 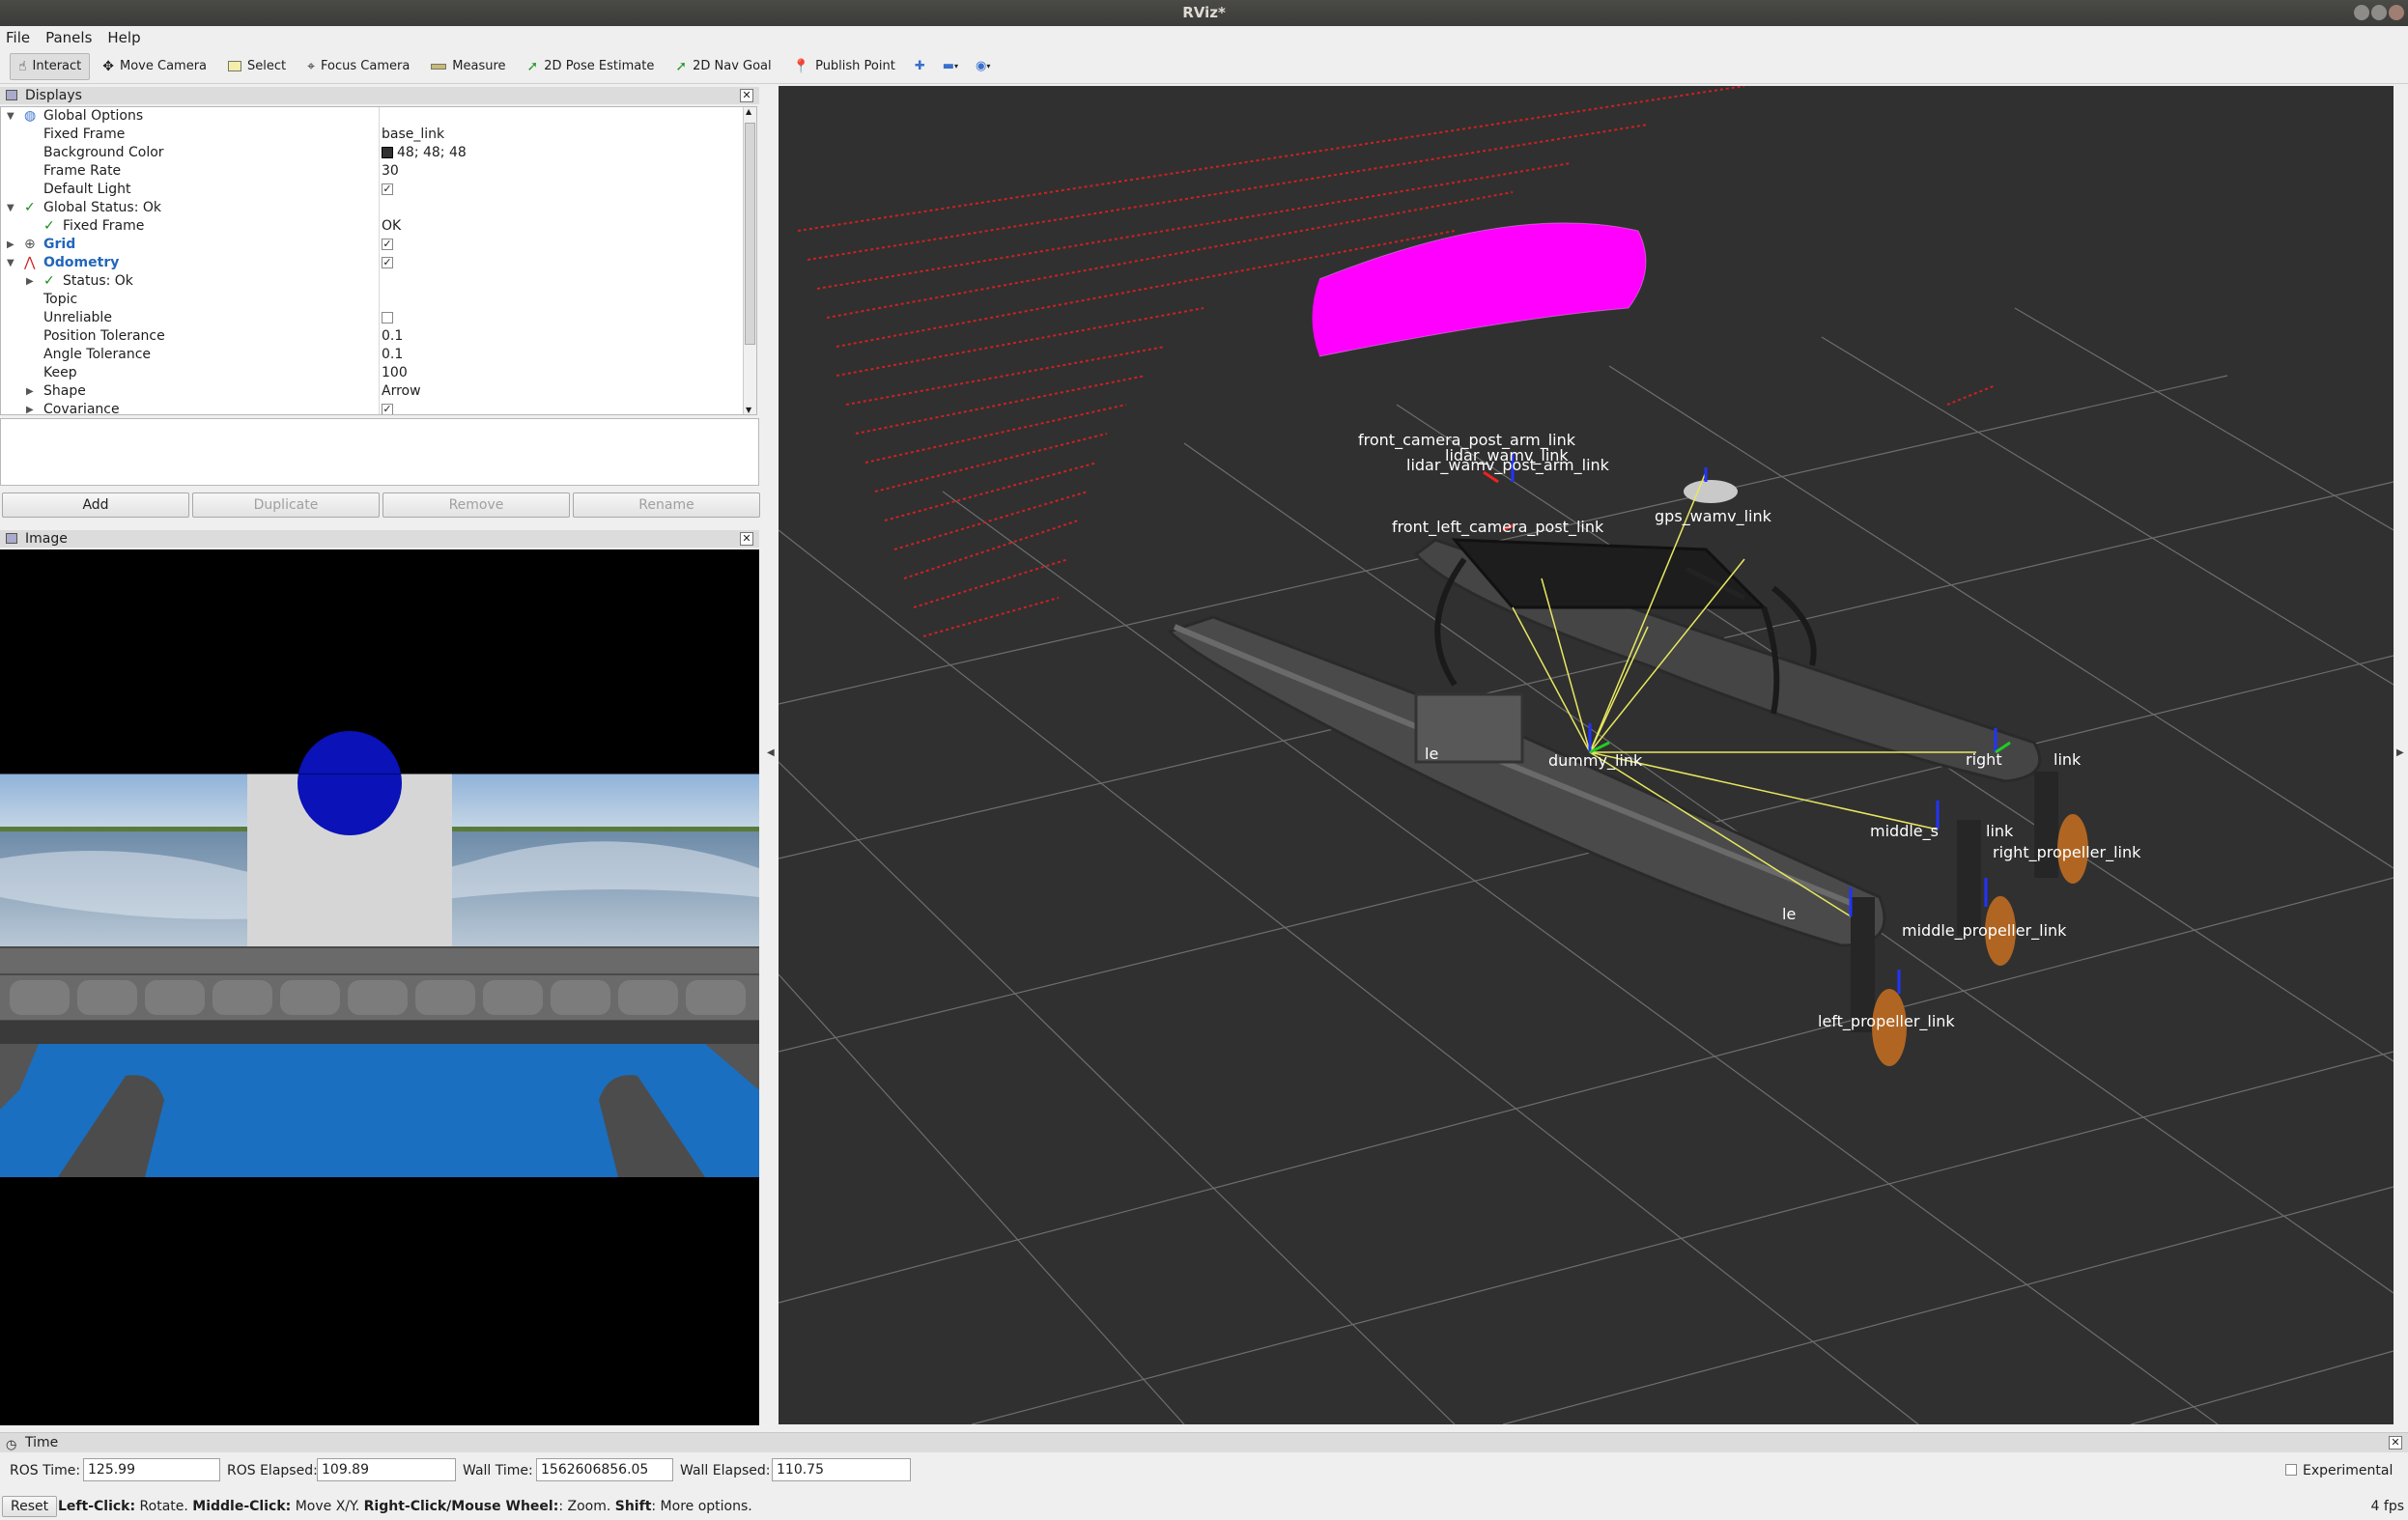 I want to click on measure-tool-button: Measure, so click(x=468, y=66).